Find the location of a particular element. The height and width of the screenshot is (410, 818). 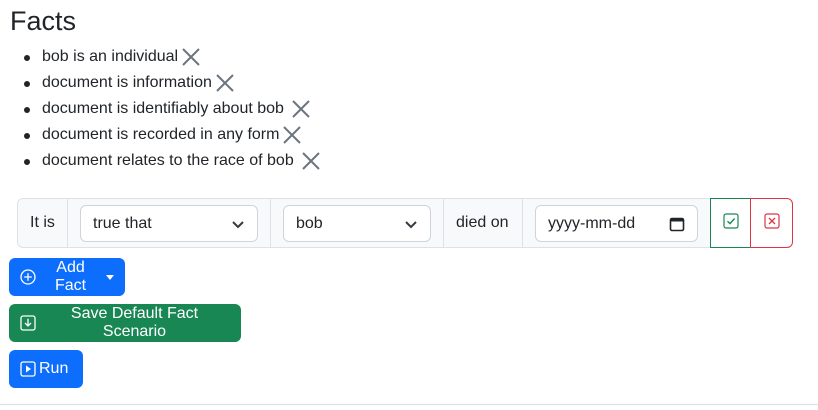

fact-item: document relates to the race of bob is located at coordinates (172, 161).